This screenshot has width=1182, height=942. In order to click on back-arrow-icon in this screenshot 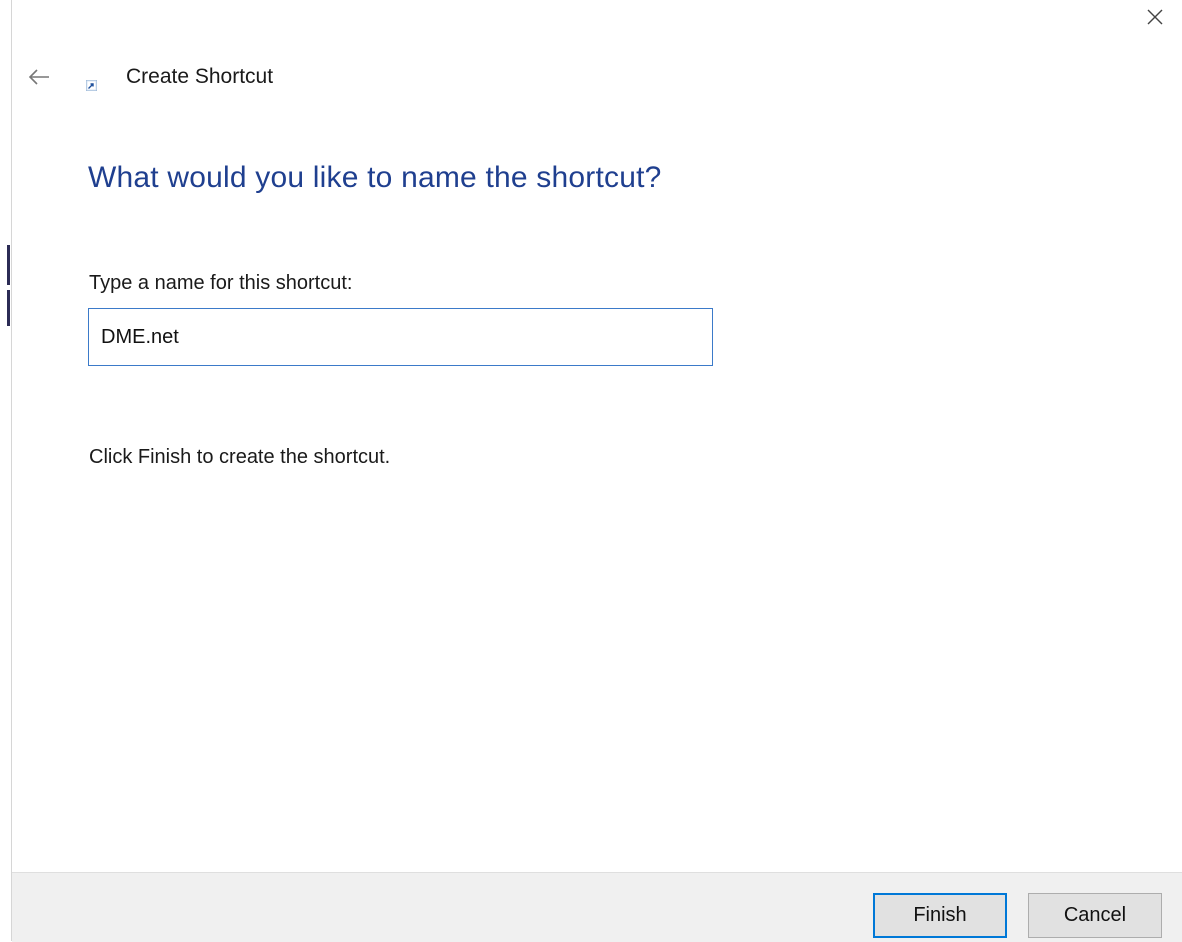, I will do `click(38, 77)`.